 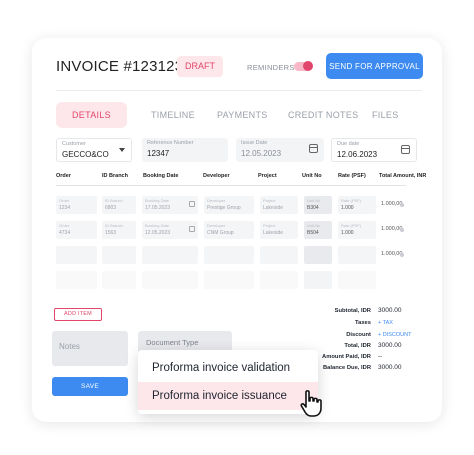 What do you see at coordinates (228, 396) in the screenshot?
I see `dropdown-option-issuance: Proforma invoice issuance` at bounding box center [228, 396].